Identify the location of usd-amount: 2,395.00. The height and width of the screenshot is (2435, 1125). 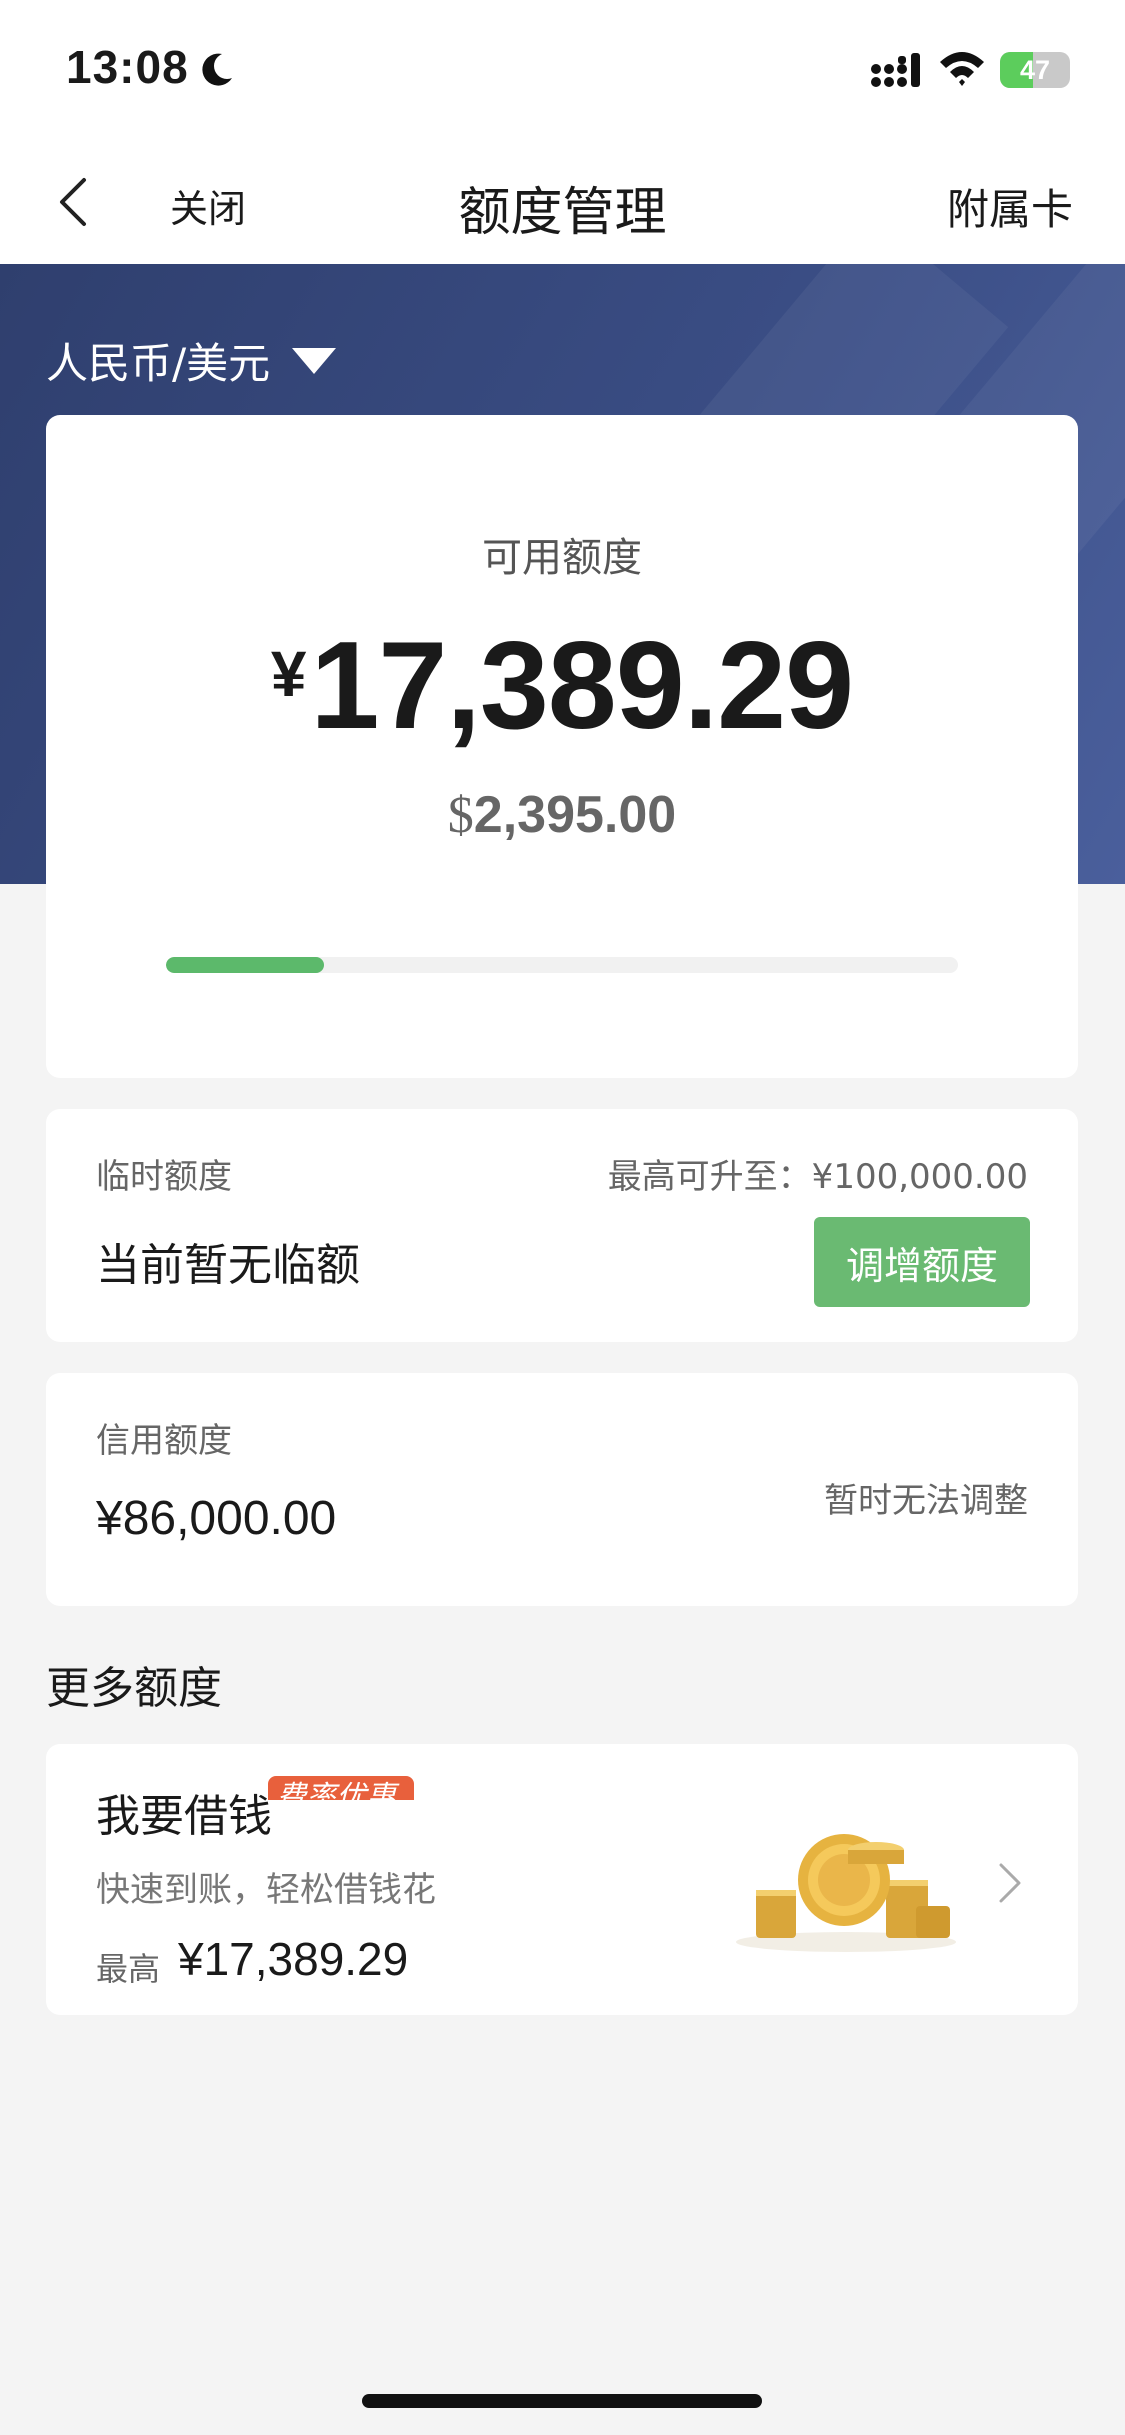
(575, 815).